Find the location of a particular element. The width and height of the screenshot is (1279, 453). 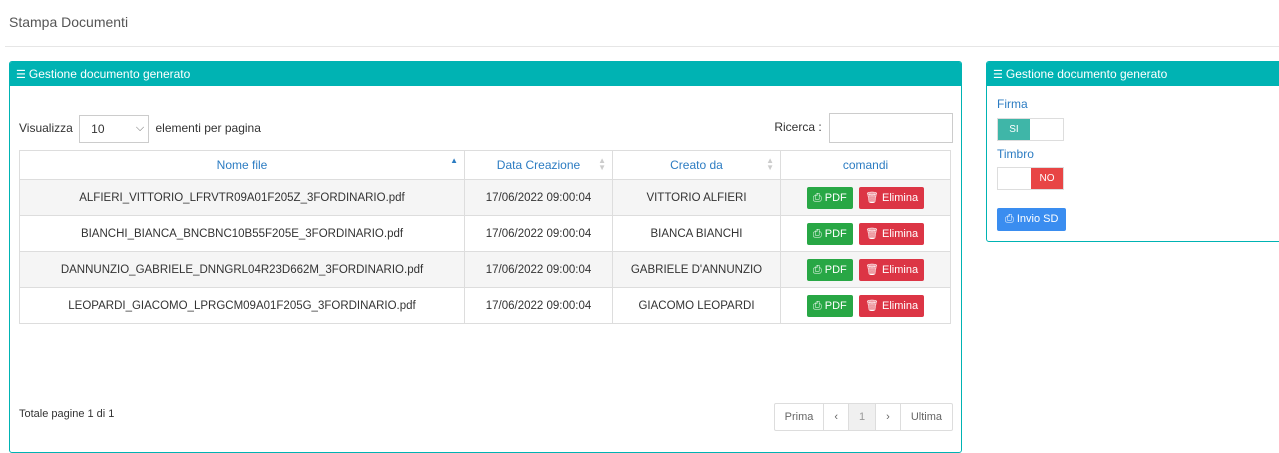

column-header-file: Nome file ▲ is located at coordinates (242, 165).